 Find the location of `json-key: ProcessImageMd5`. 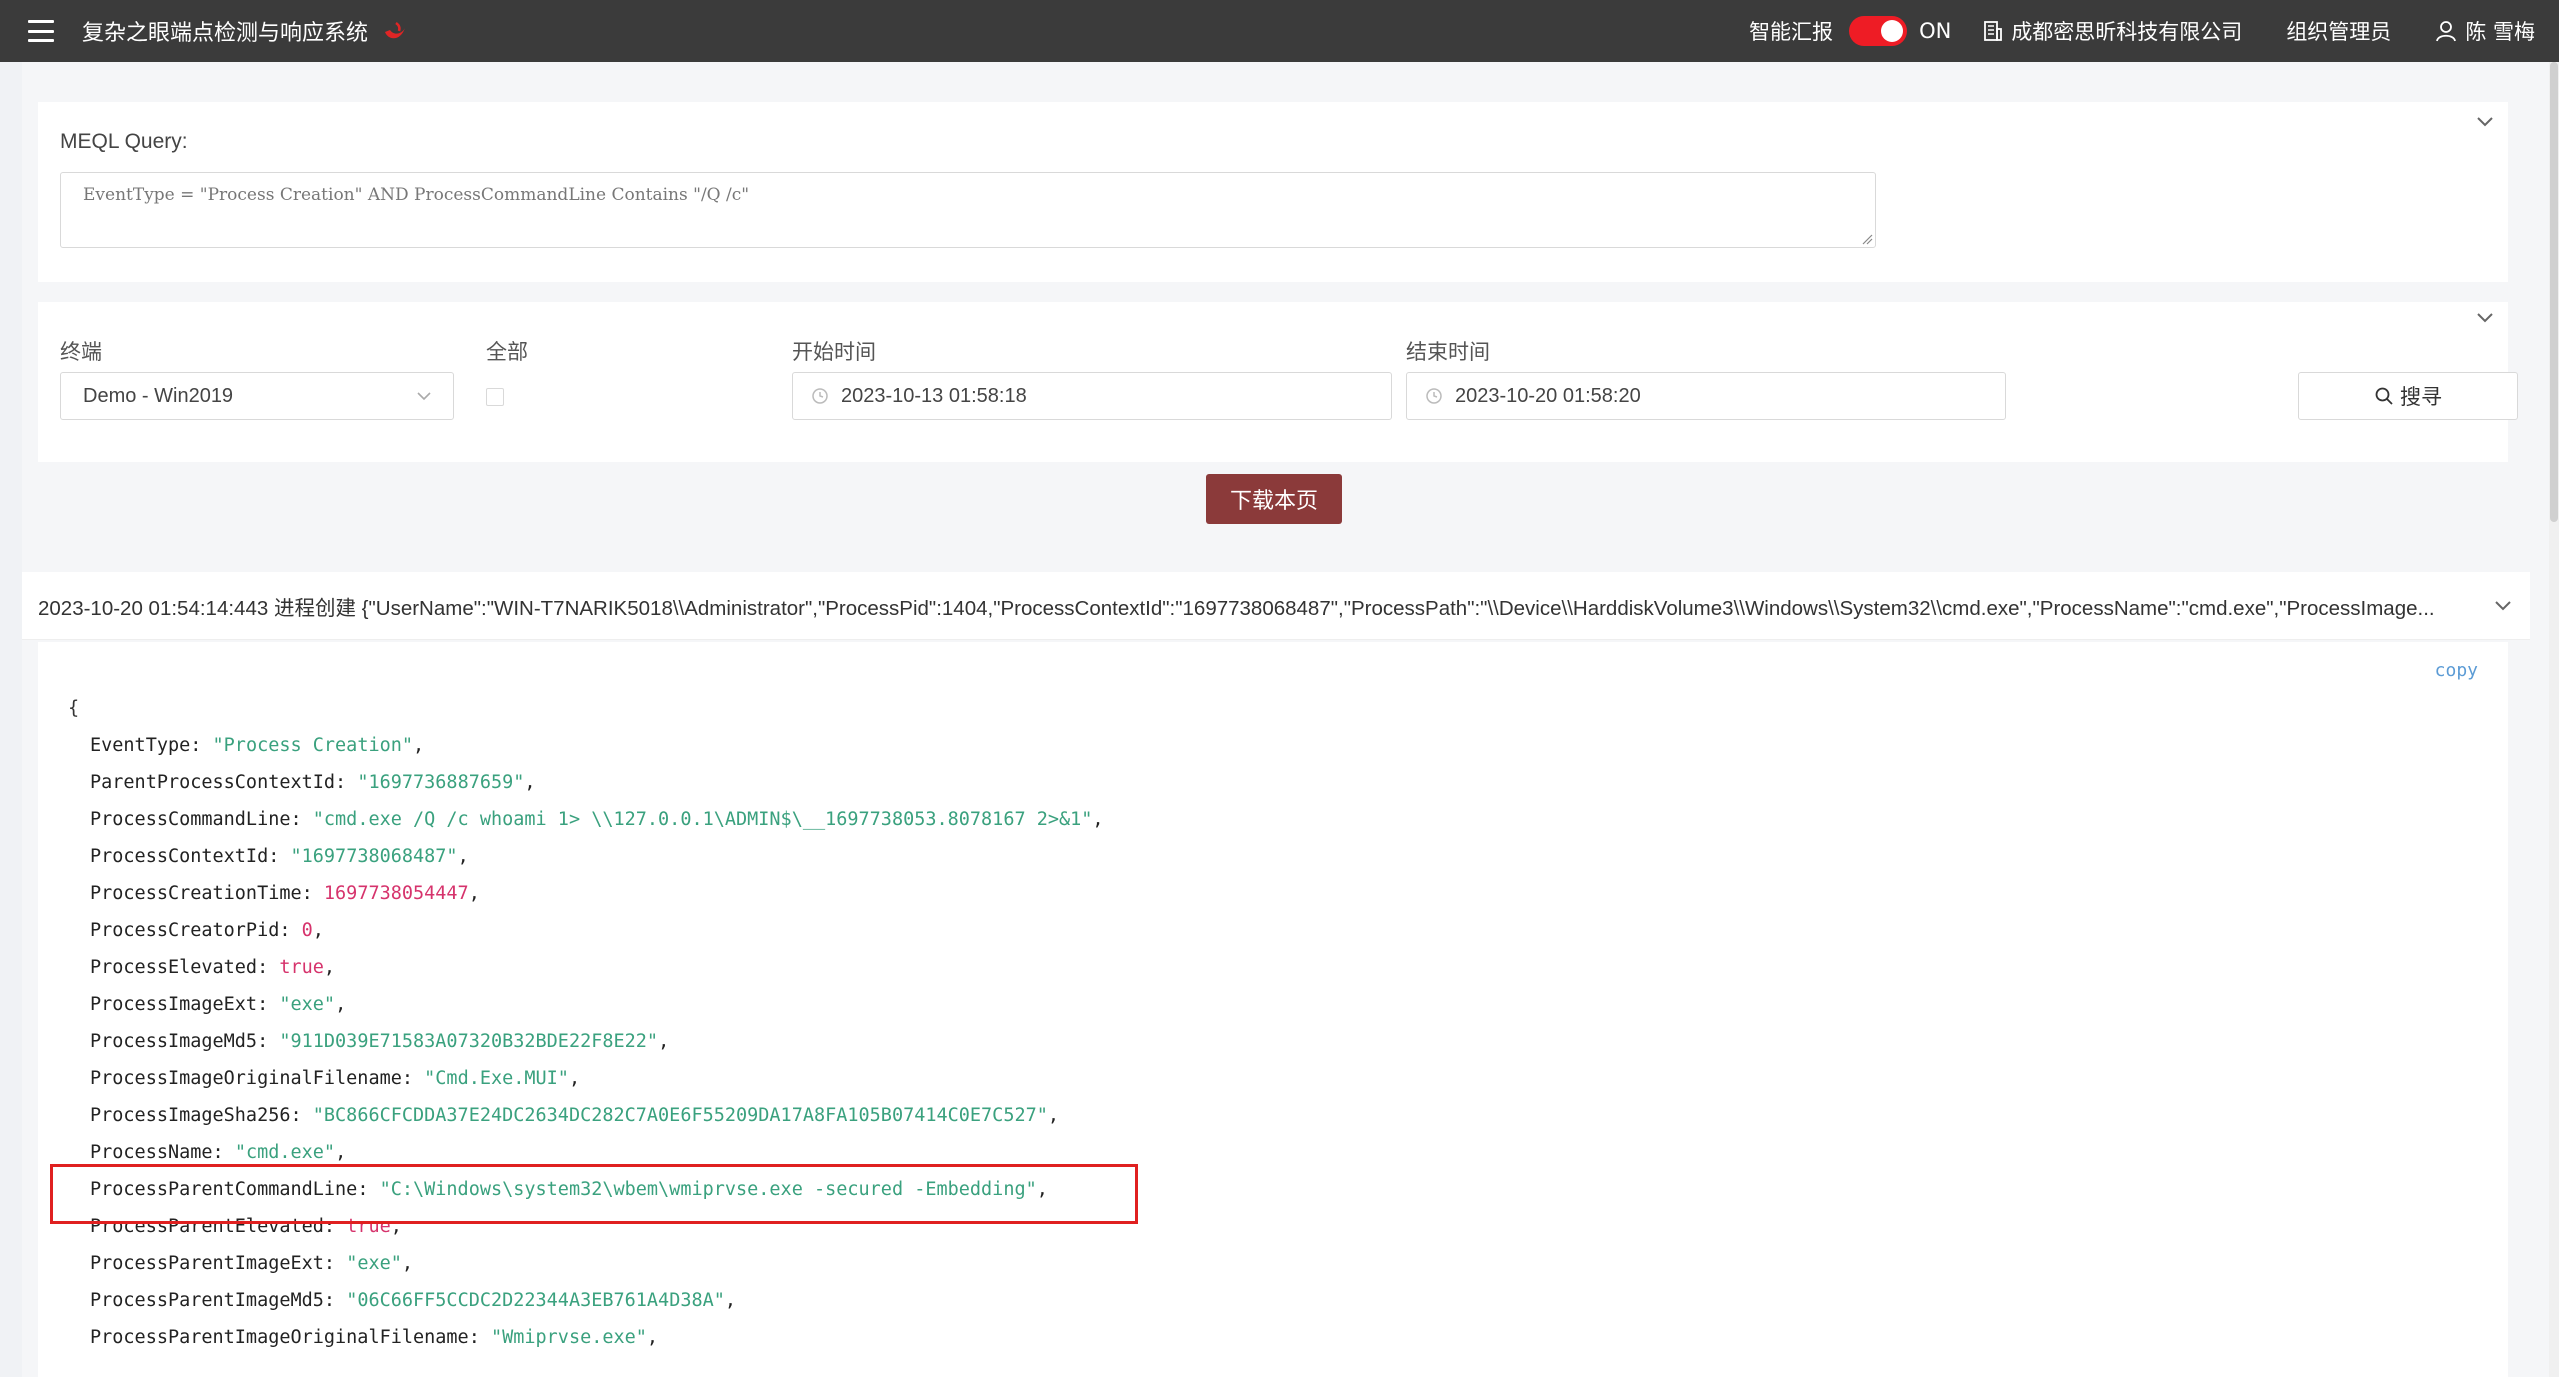

json-key: ProcessImageMd5 is located at coordinates (174, 1041).